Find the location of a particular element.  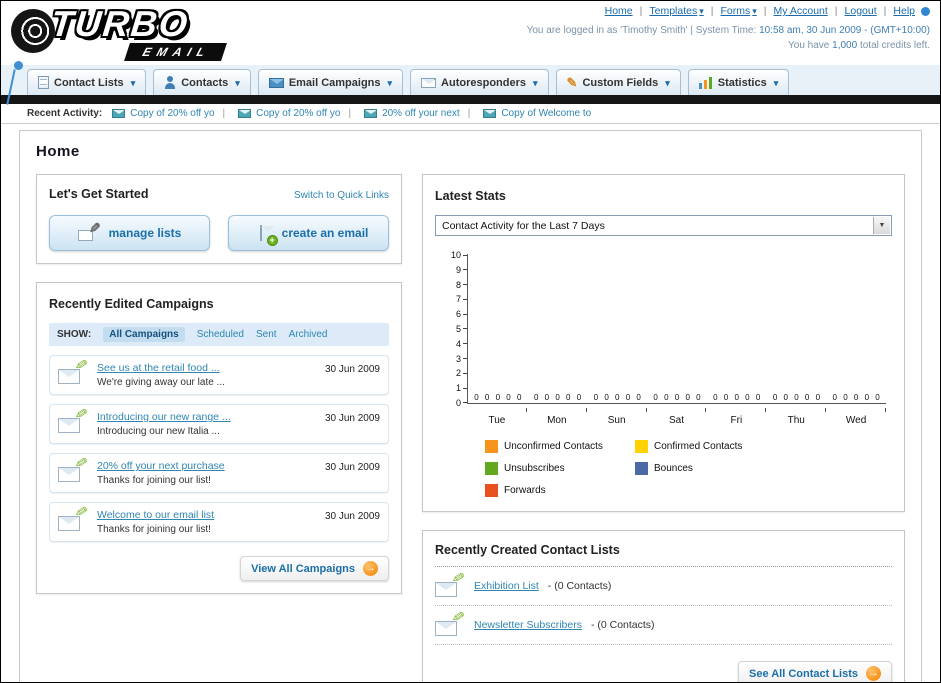

tab-contact-lists: Contact Lists is located at coordinates (87, 82).